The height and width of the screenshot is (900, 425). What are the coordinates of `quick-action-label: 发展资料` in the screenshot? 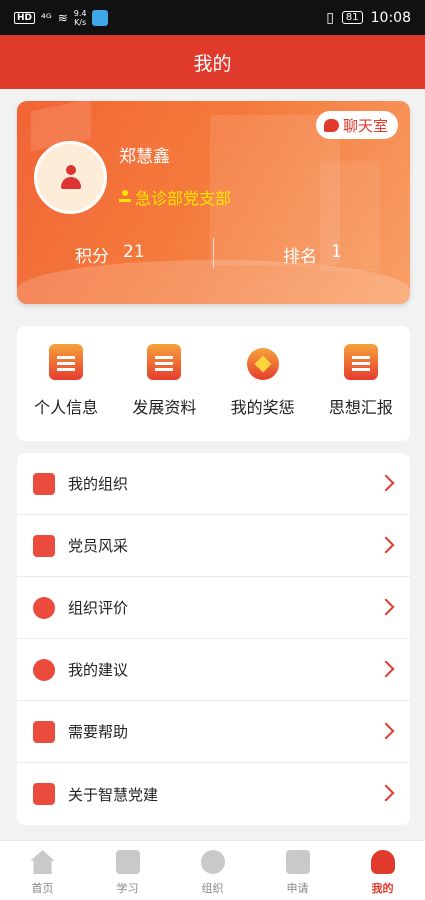 It's located at (164, 407).